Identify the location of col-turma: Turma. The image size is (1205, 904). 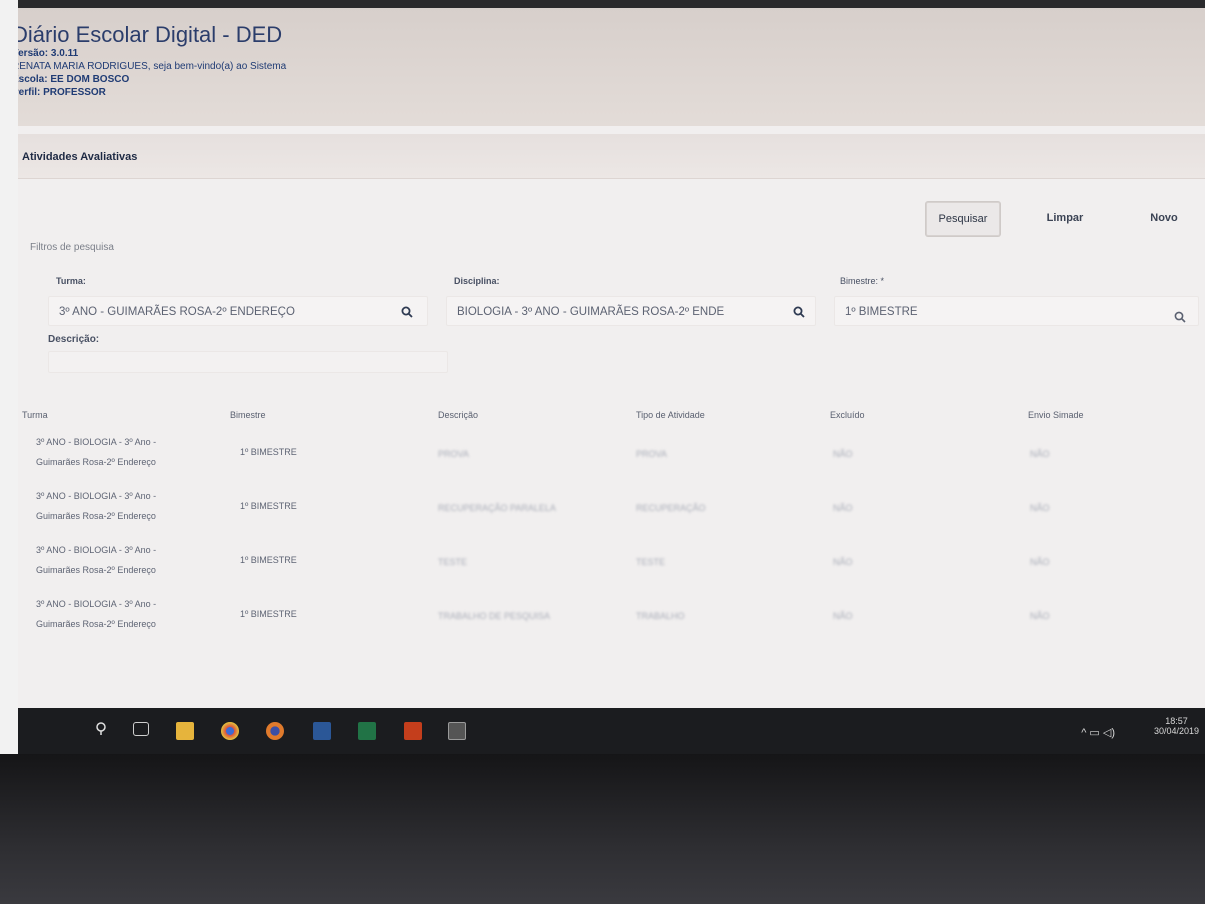
(35, 415).